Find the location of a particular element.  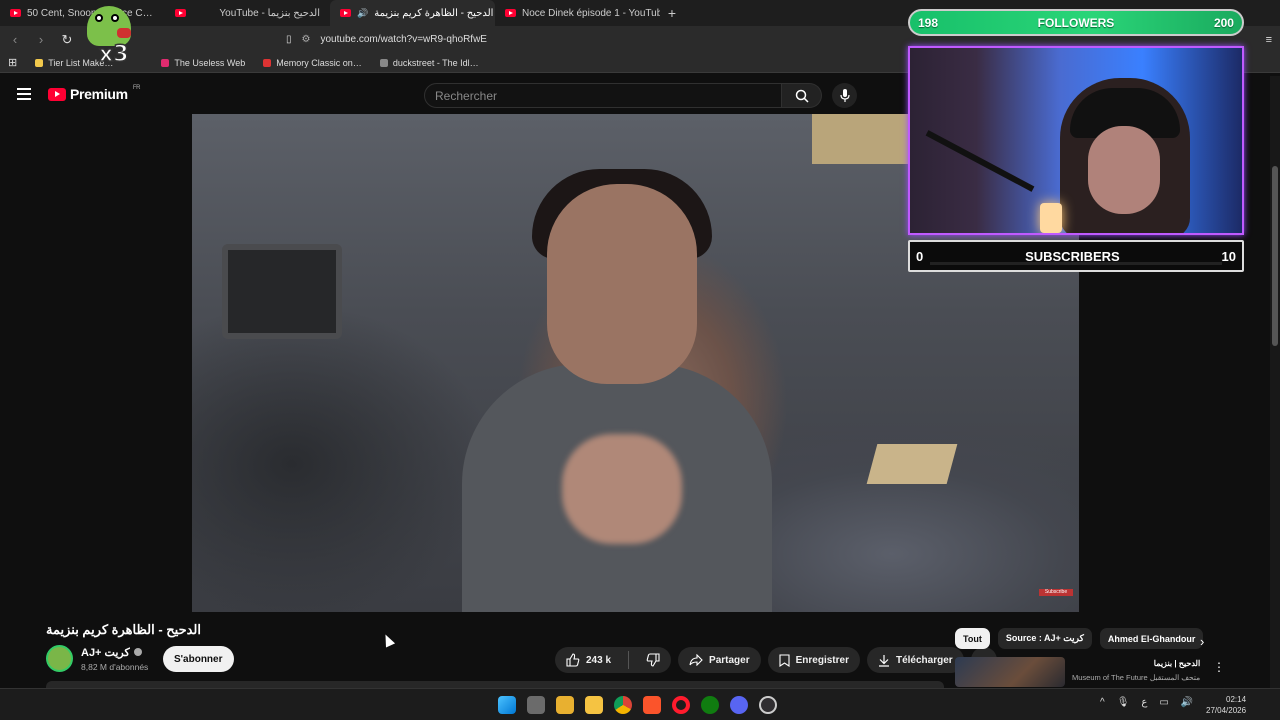

taskbar-clock: 02:14 27/04/2026 is located at coordinates (1226, 705).